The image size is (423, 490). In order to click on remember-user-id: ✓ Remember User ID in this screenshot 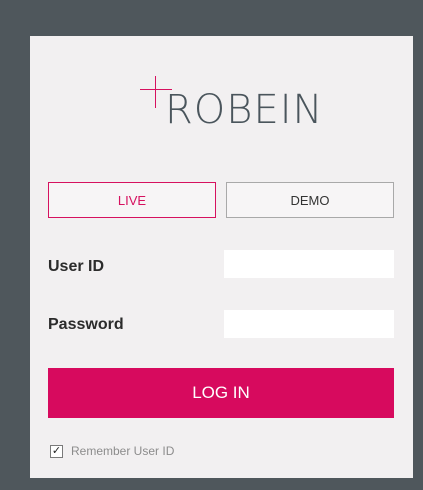, I will do `click(112, 451)`.